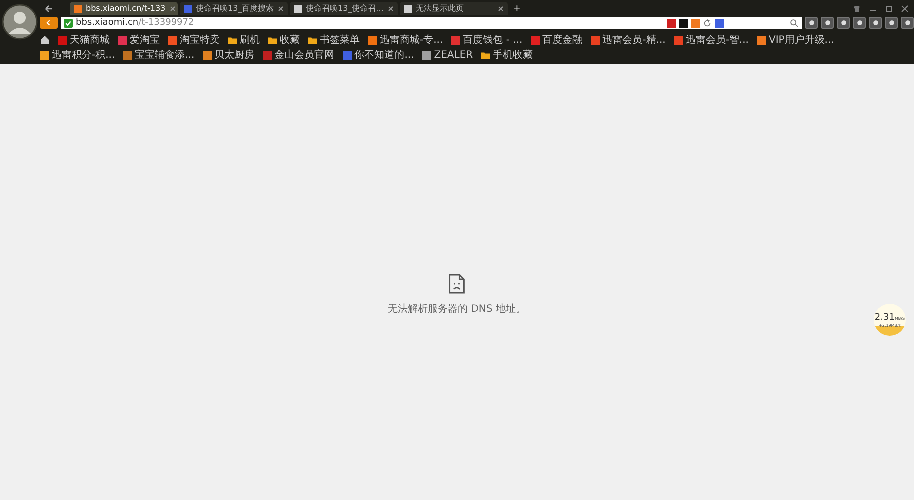  I want to click on shirt-icon, so click(857, 9).